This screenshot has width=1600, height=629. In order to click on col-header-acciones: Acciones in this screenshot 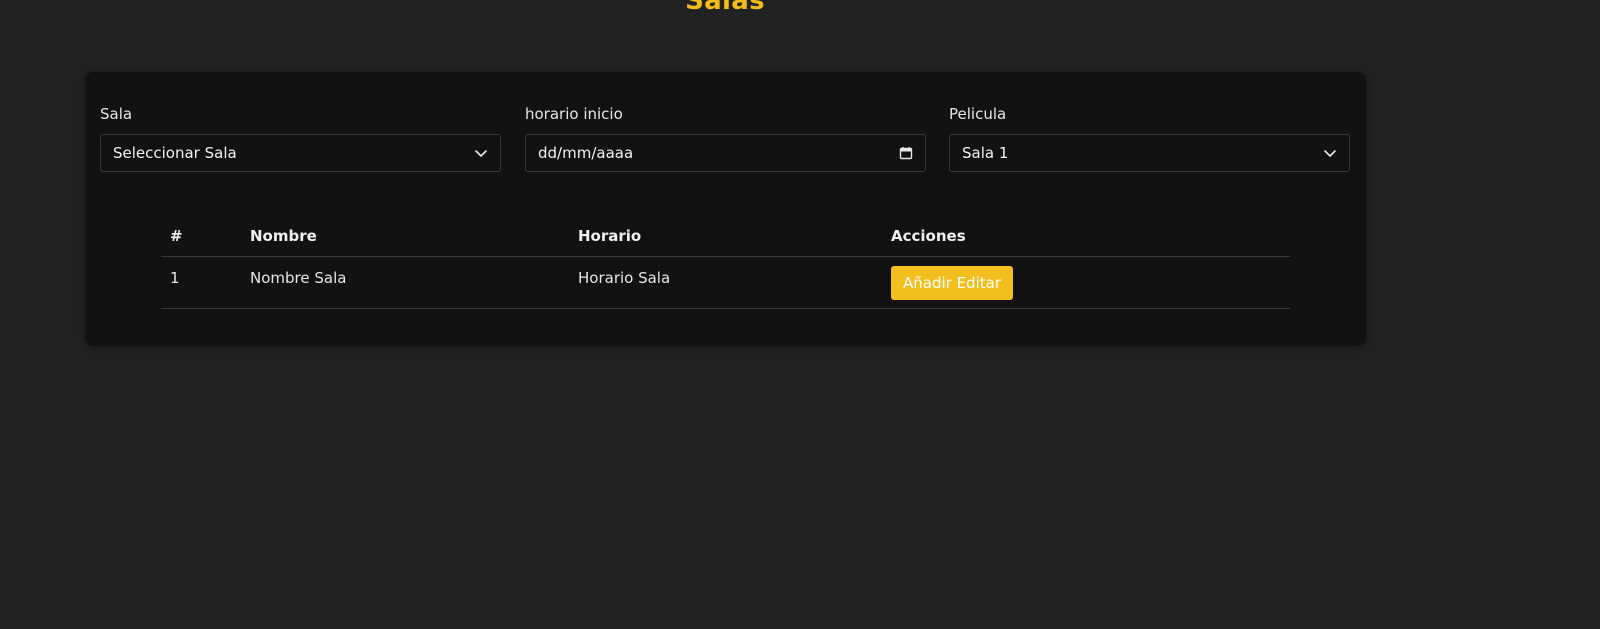, I will do `click(1086, 236)`.